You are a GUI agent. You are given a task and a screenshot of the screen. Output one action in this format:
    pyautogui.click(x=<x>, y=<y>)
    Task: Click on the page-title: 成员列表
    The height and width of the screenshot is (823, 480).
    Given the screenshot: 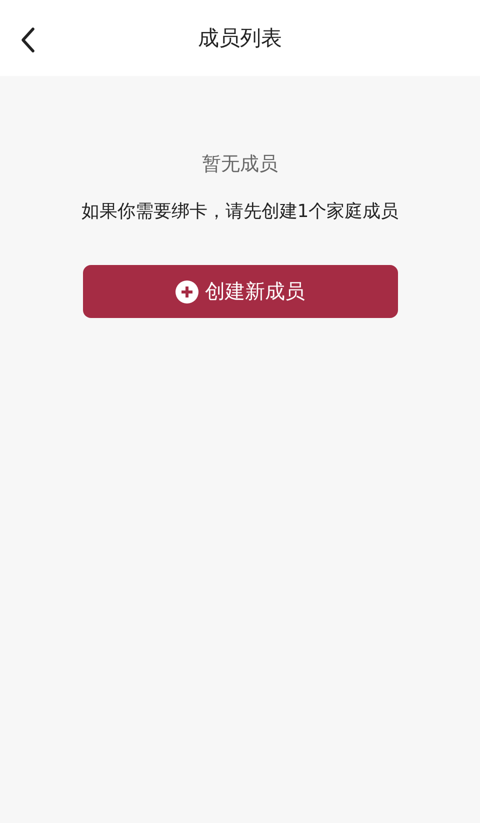 What is the action you would take?
    pyautogui.click(x=240, y=38)
    